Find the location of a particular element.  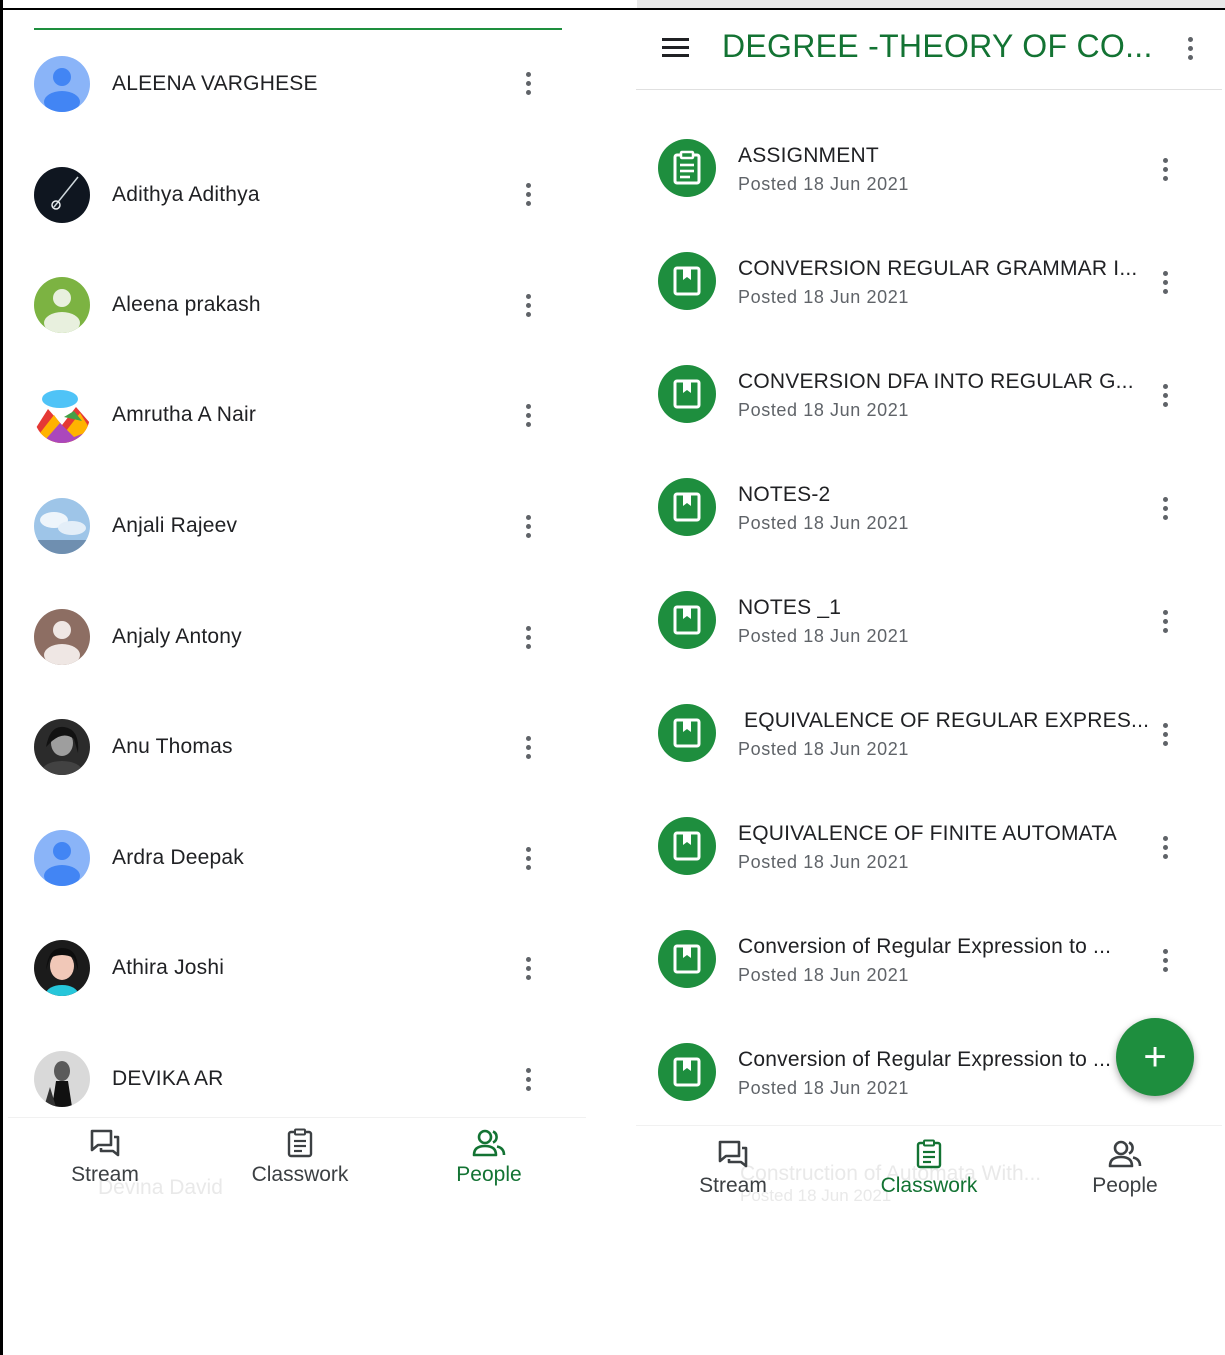

add-button: + is located at coordinates (1155, 1057).